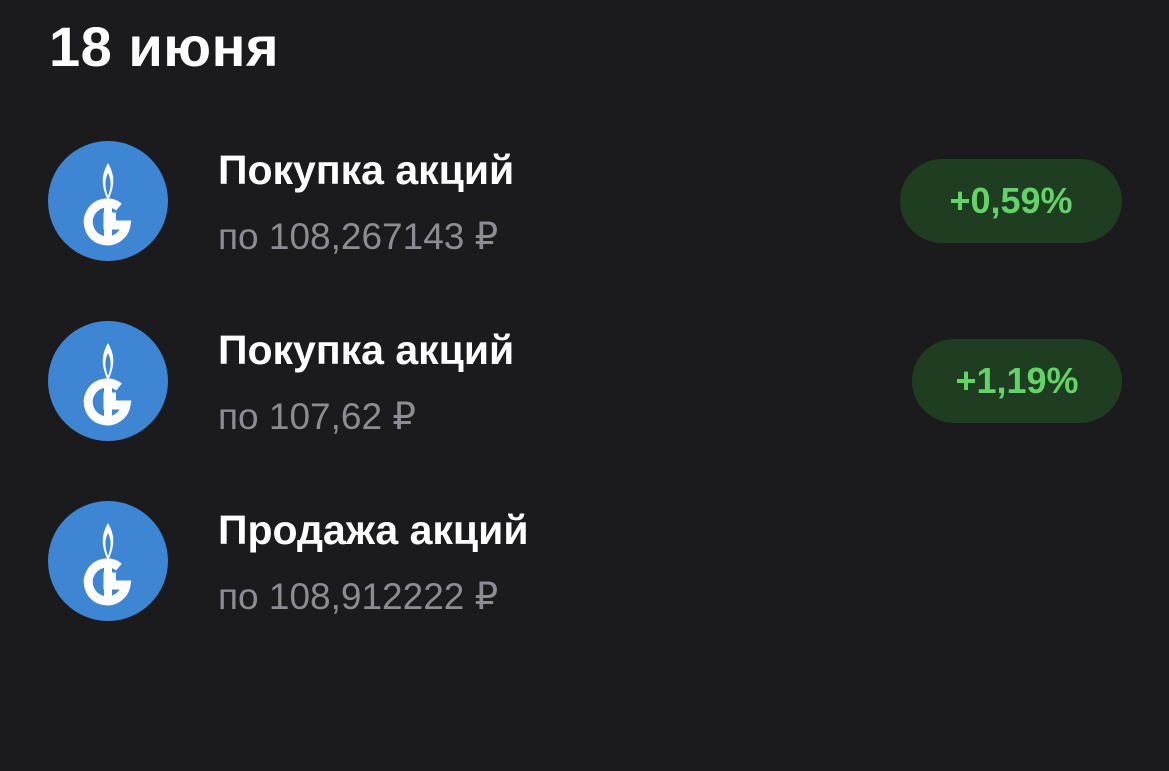 The height and width of the screenshot is (771, 1169). What do you see at coordinates (1011, 201) in the screenshot?
I see `change-badge: +0,59%` at bounding box center [1011, 201].